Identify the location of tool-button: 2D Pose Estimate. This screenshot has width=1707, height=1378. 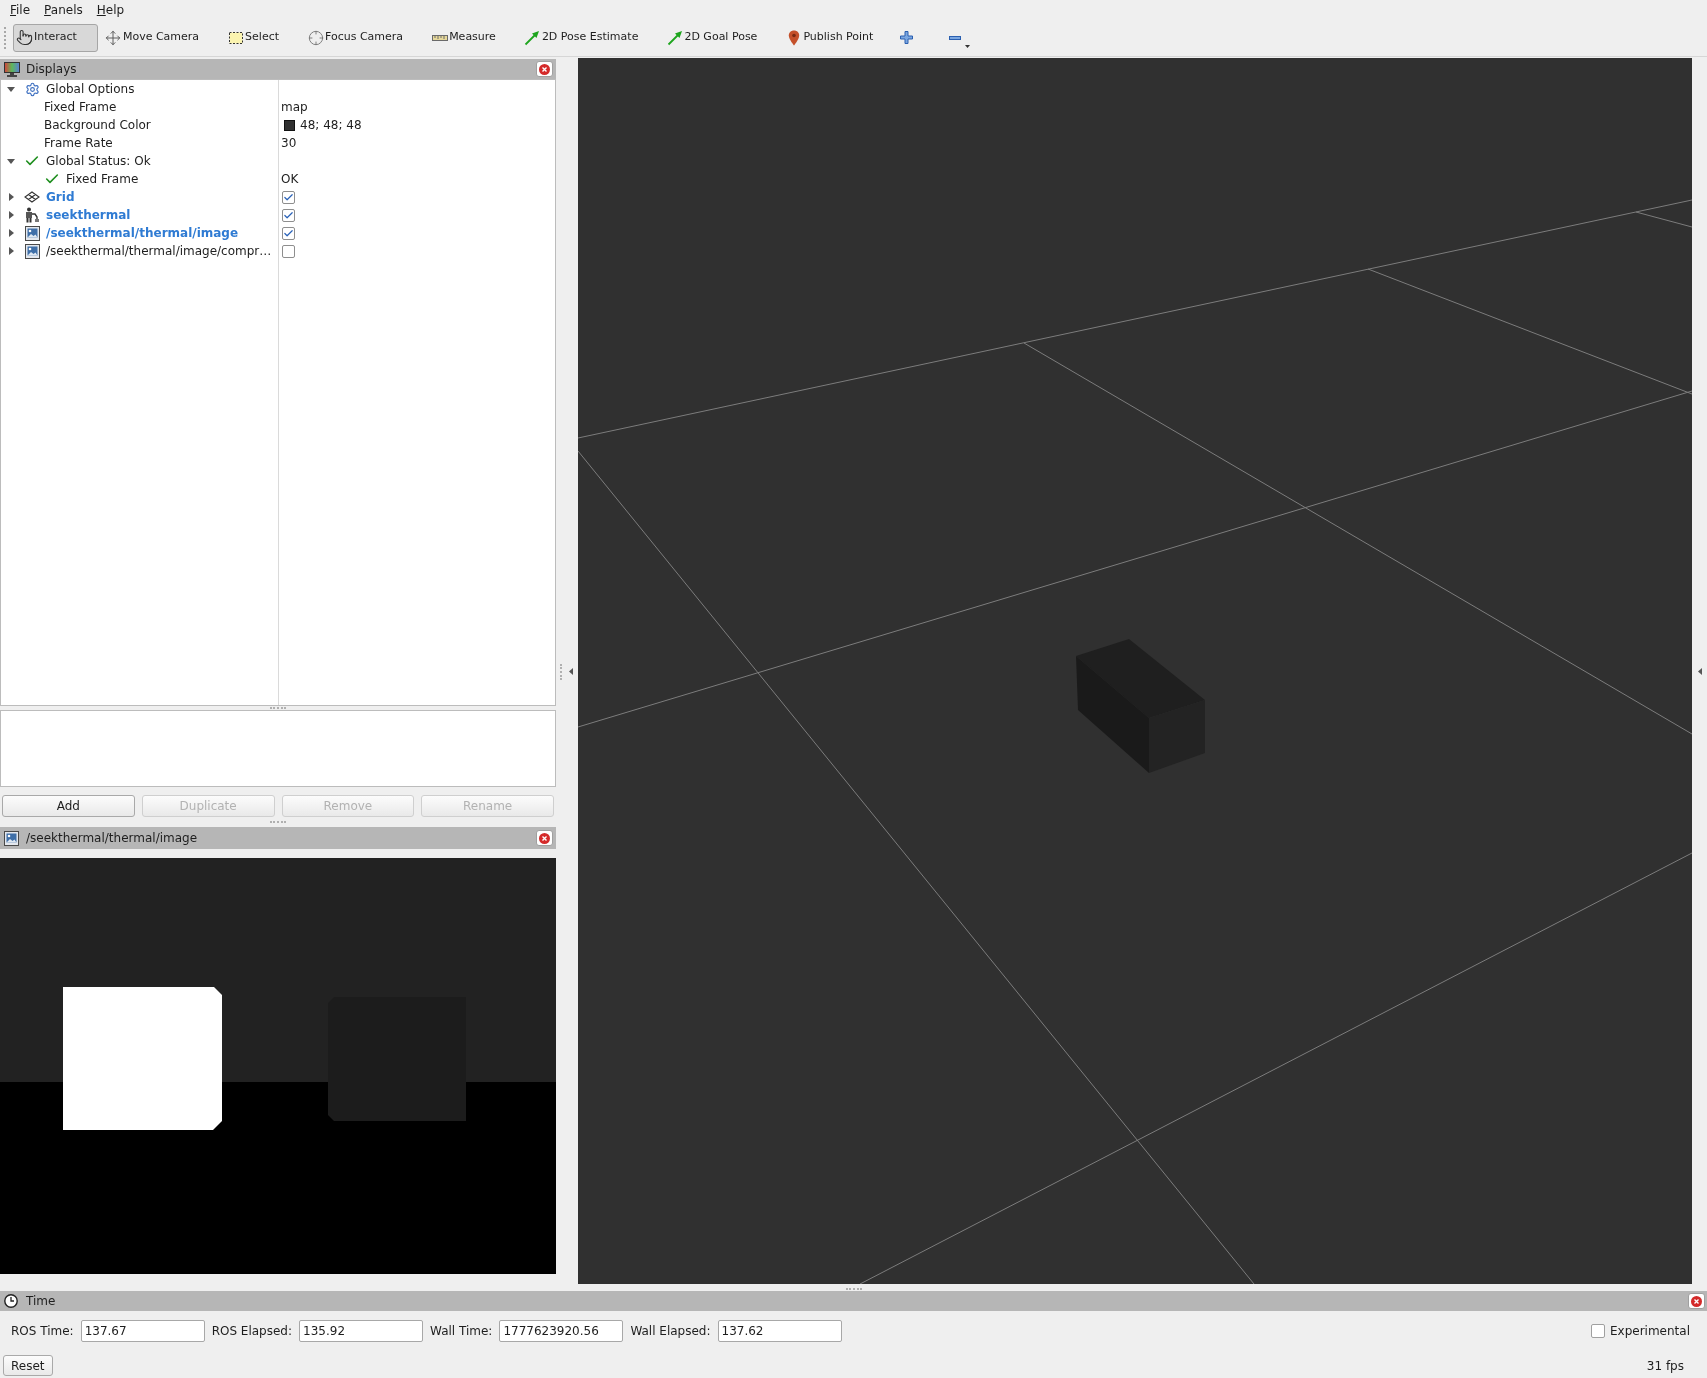
(590, 37).